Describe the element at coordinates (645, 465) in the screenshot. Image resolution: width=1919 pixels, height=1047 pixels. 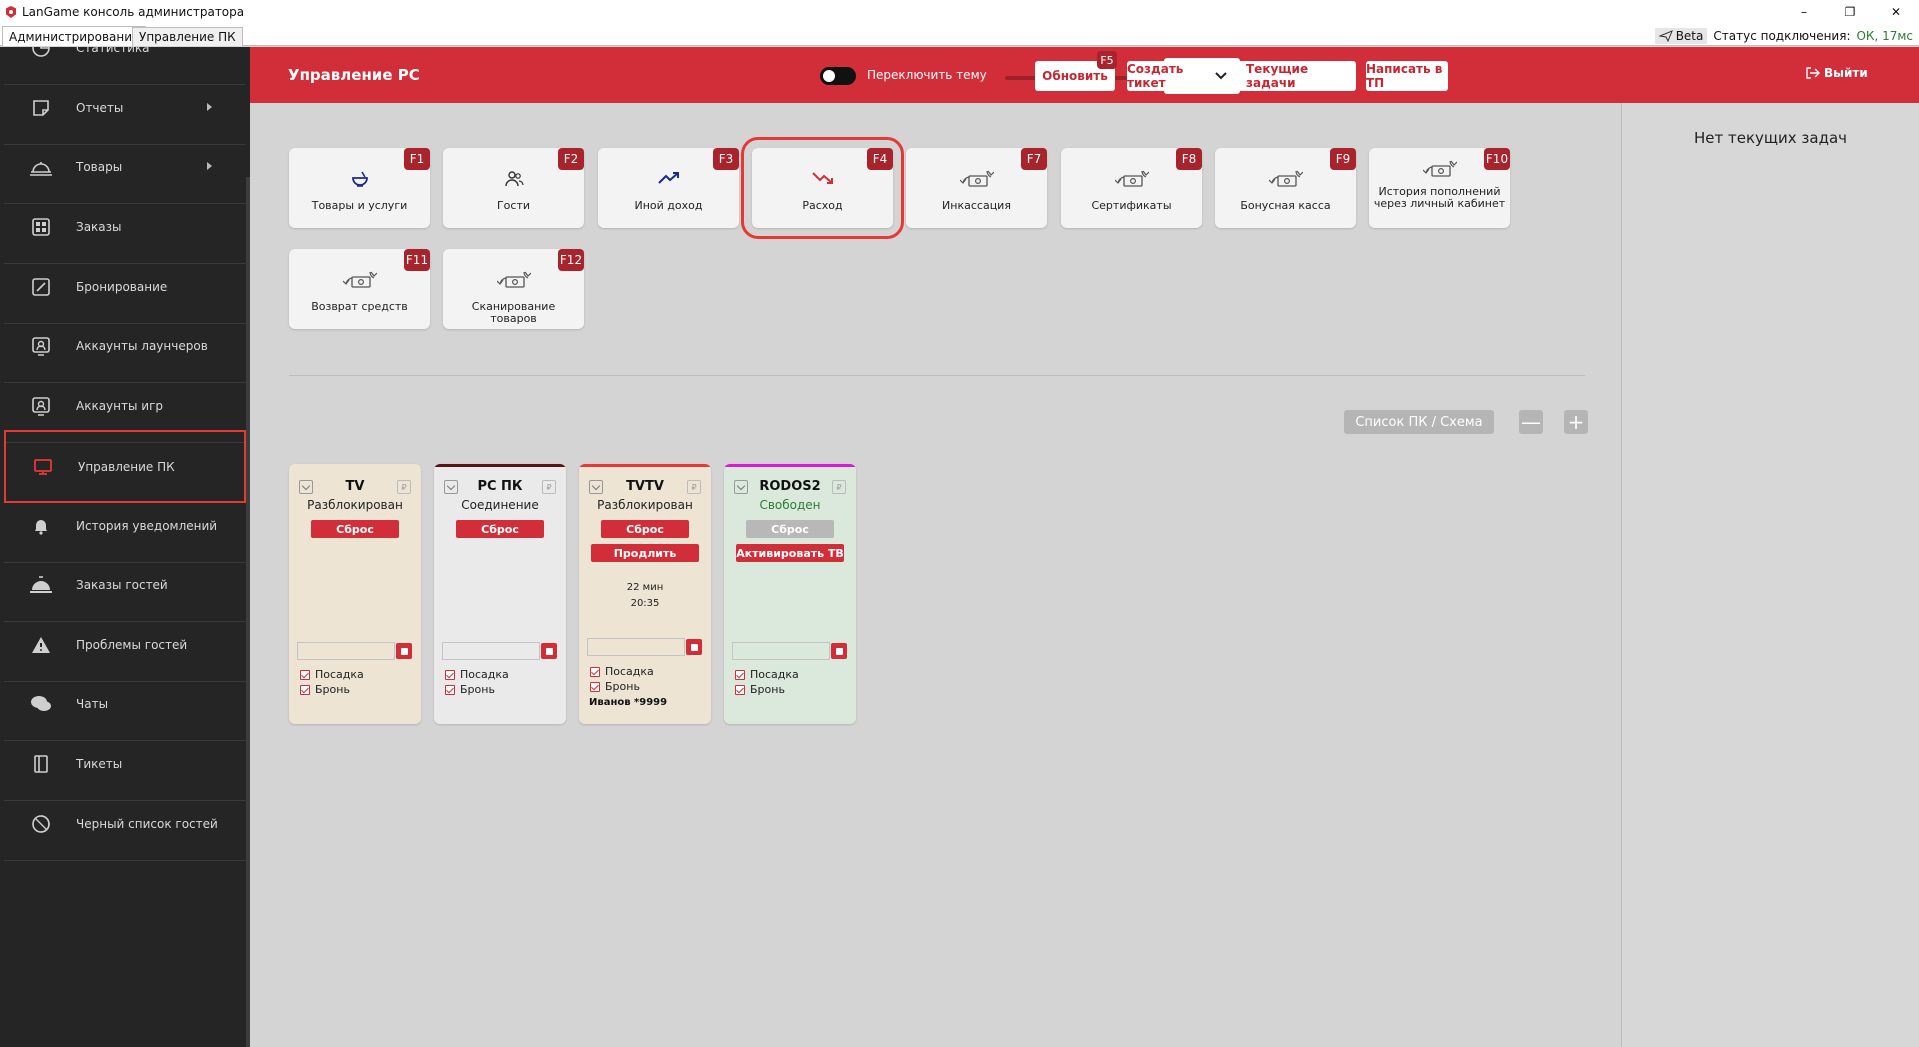
I see `pc-card-status-line` at that location.